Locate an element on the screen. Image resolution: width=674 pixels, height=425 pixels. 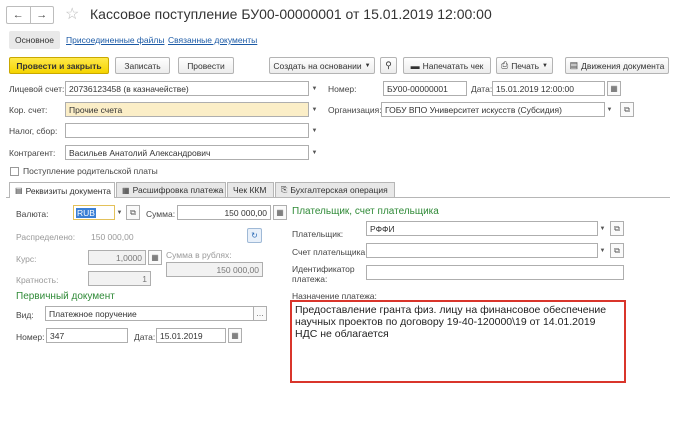
accounting-icon: ⎘ is located at coordinates (284, 189).